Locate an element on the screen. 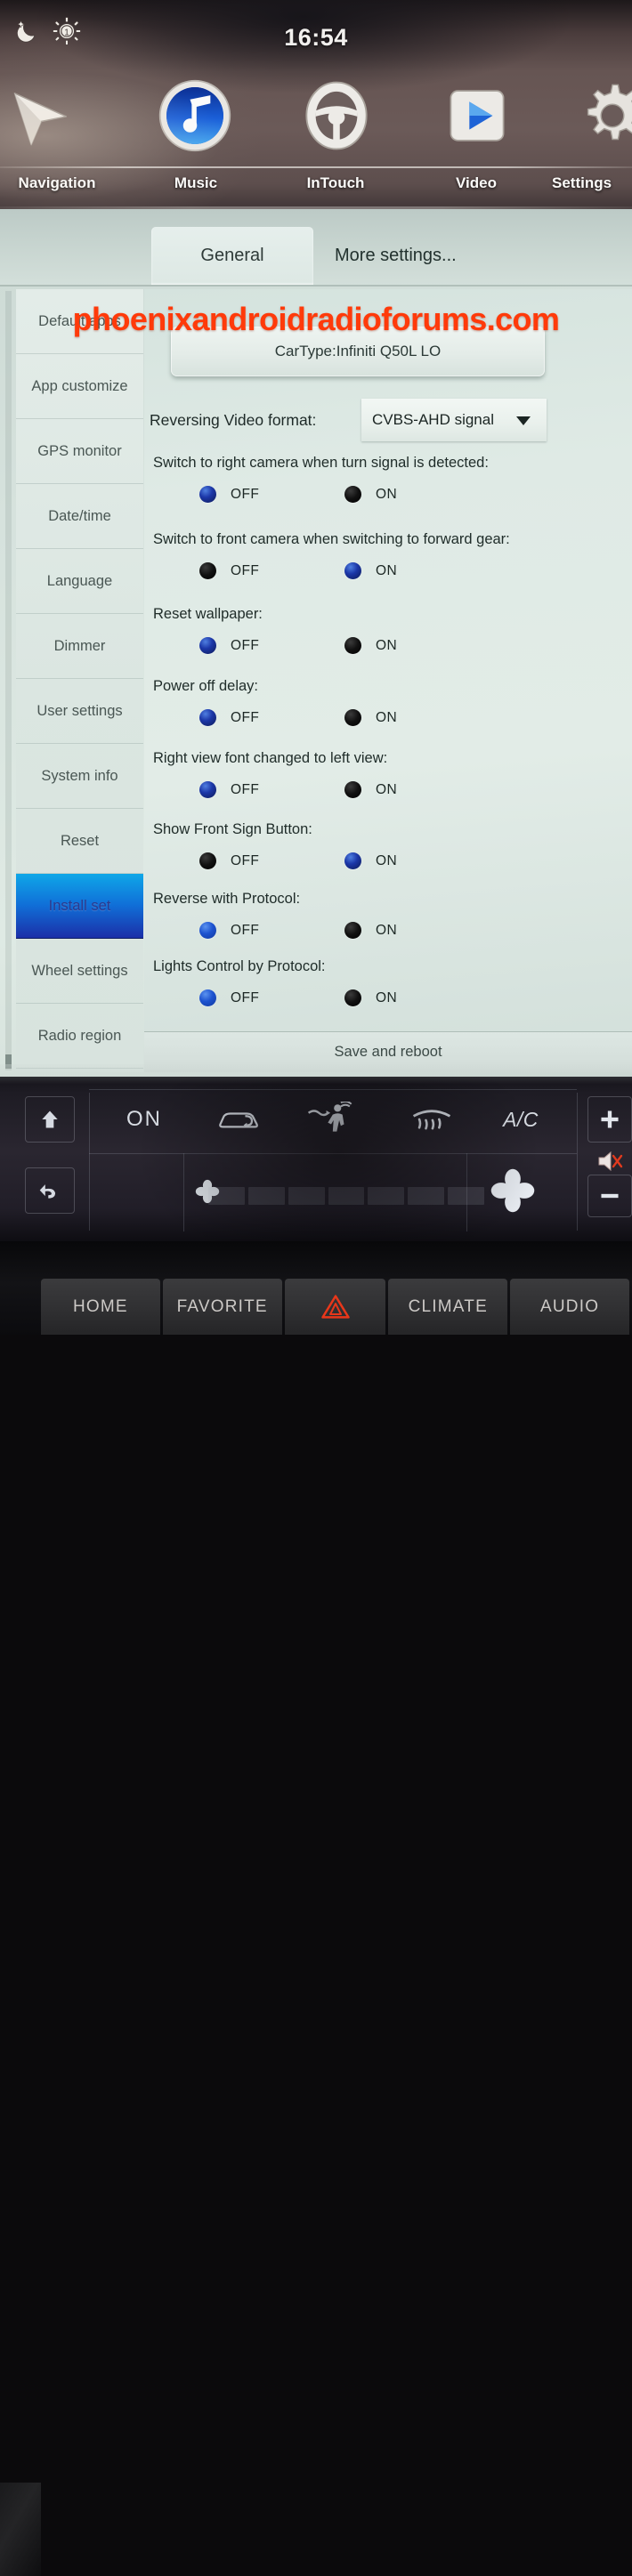 This screenshot has width=632, height=2576. up-arrow-button is located at coordinates (50, 1119).